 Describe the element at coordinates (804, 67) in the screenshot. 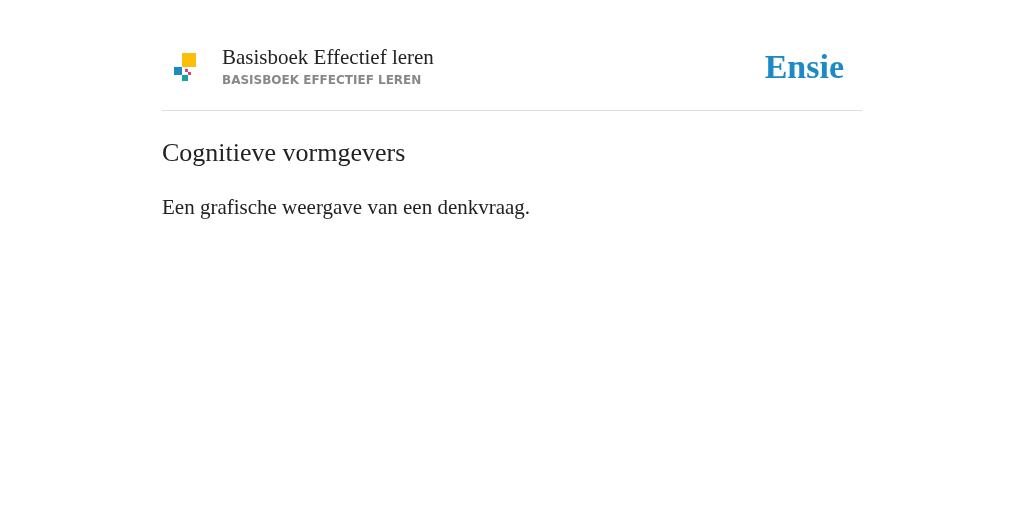

I see `brand-logo: Ensie` at that location.